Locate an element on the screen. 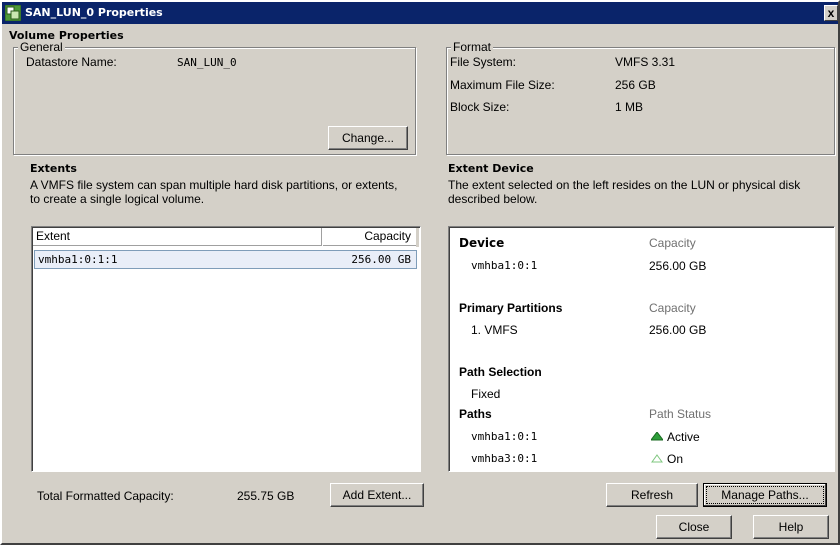 This screenshot has height=560, width=840. path-status-label: Path Status is located at coordinates (680, 414).